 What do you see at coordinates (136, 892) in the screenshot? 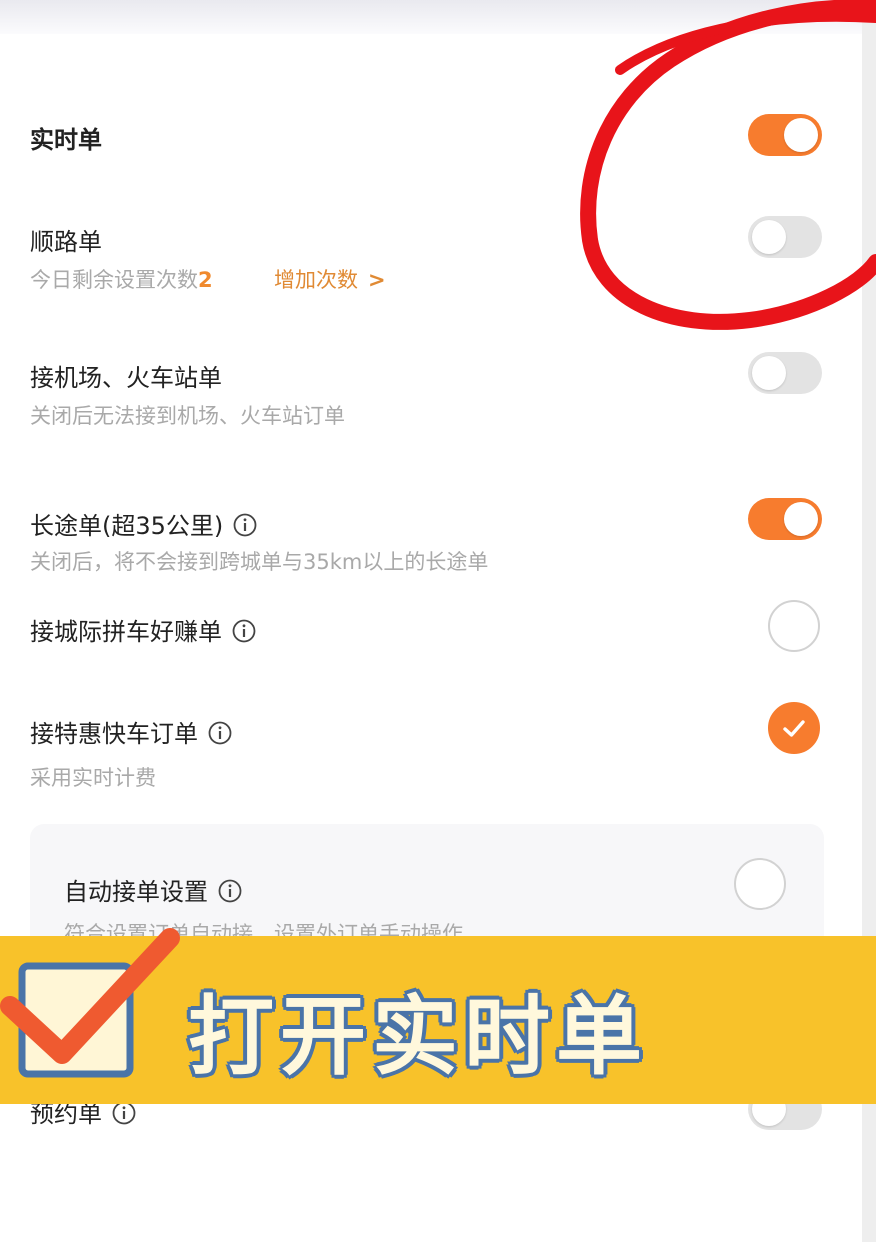
I see `auto-accept-title: 自动接单设置` at bounding box center [136, 892].